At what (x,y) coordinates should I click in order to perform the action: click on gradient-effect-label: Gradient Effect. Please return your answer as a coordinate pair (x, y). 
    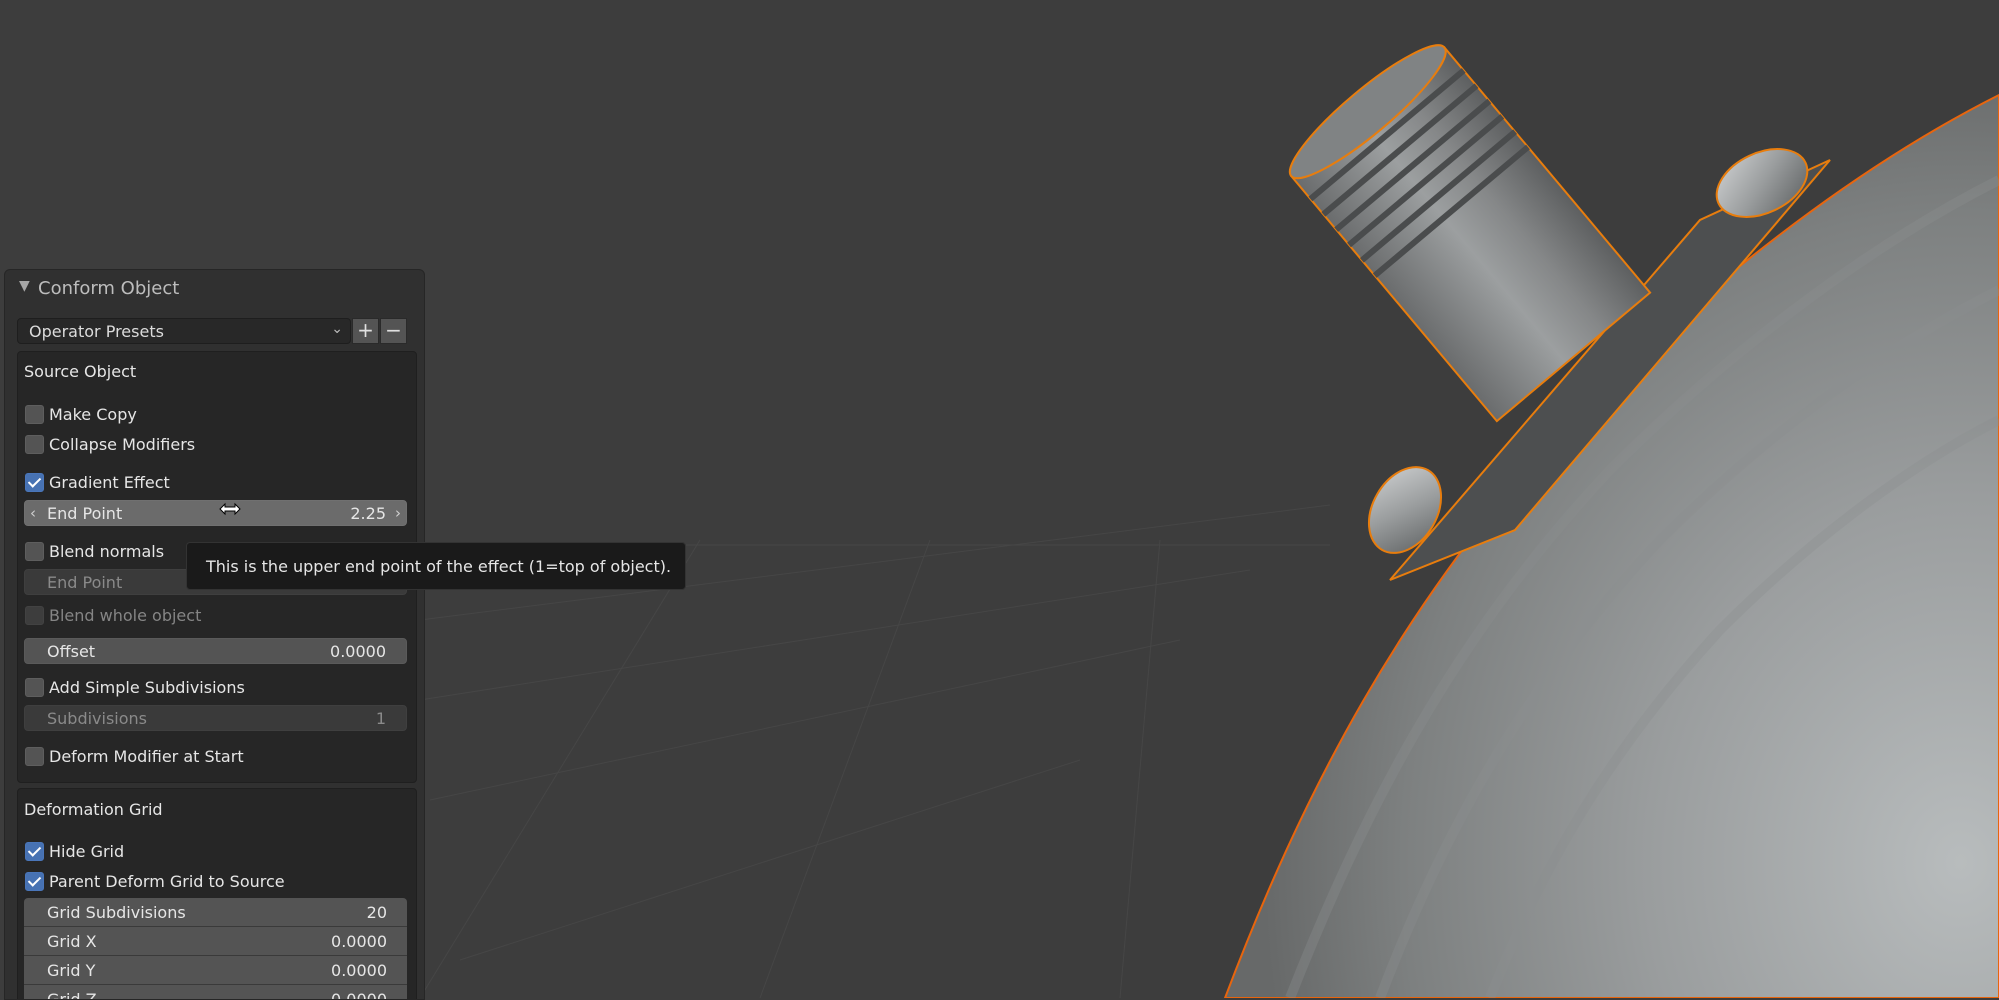
    Looking at the image, I should click on (109, 482).